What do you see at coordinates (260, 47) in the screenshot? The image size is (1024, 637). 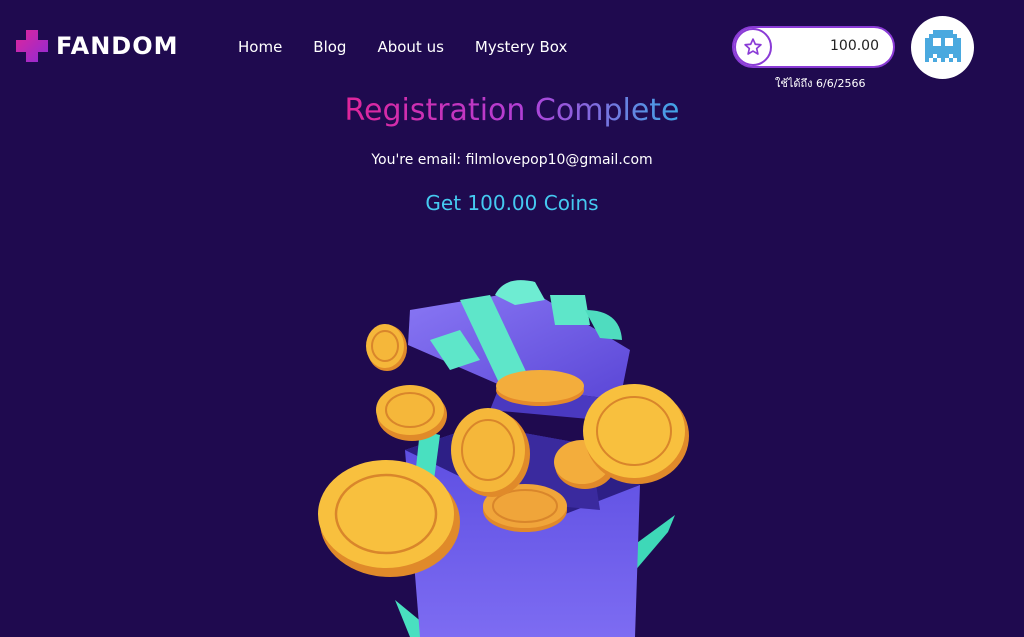 I see `nav-link-home: Home` at bounding box center [260, 47].